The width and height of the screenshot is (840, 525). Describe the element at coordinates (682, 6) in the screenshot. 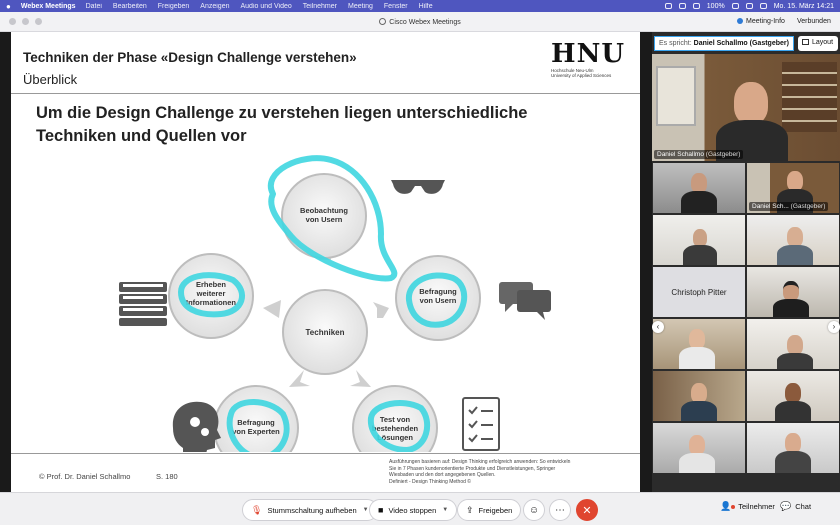

I see `bluetooth-icon` at that location.